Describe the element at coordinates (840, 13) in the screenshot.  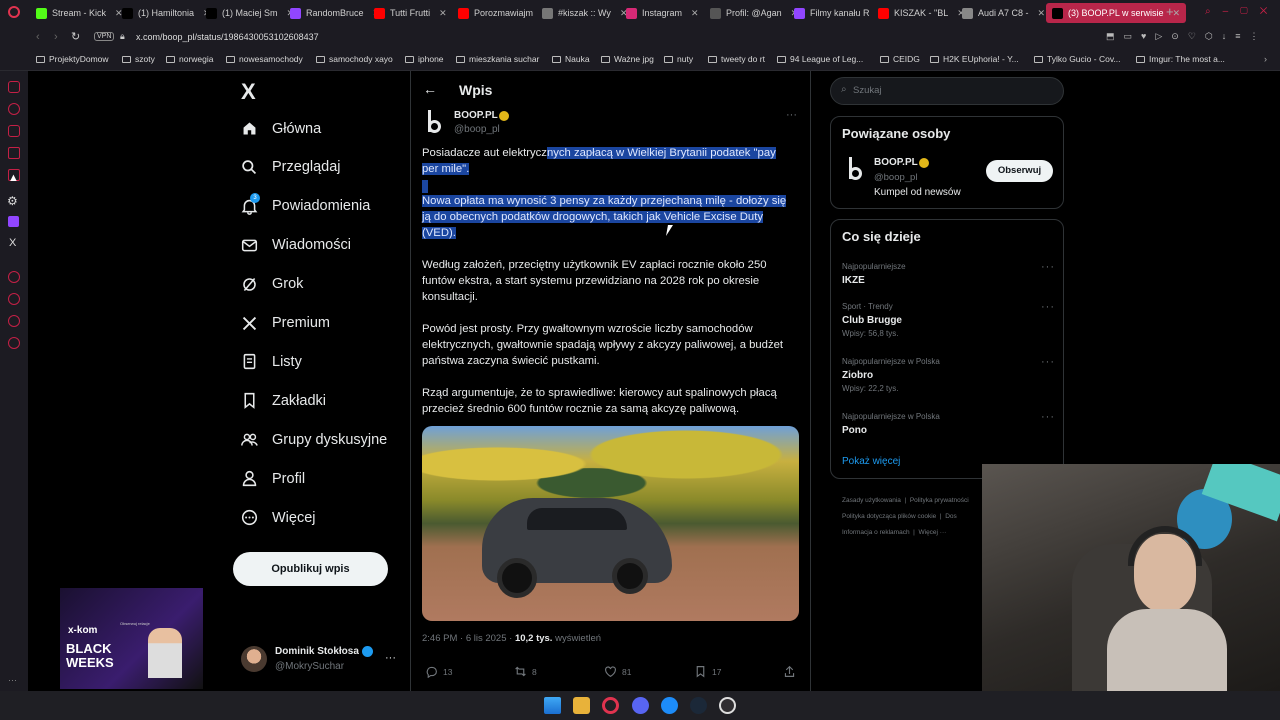
I see `browser-tab: Filmy kanału R✕` at that location.